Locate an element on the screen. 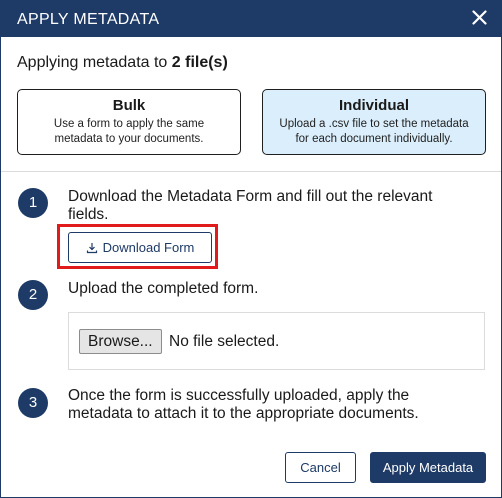  file-status: No file selected. is located at coordinates (224, 341).